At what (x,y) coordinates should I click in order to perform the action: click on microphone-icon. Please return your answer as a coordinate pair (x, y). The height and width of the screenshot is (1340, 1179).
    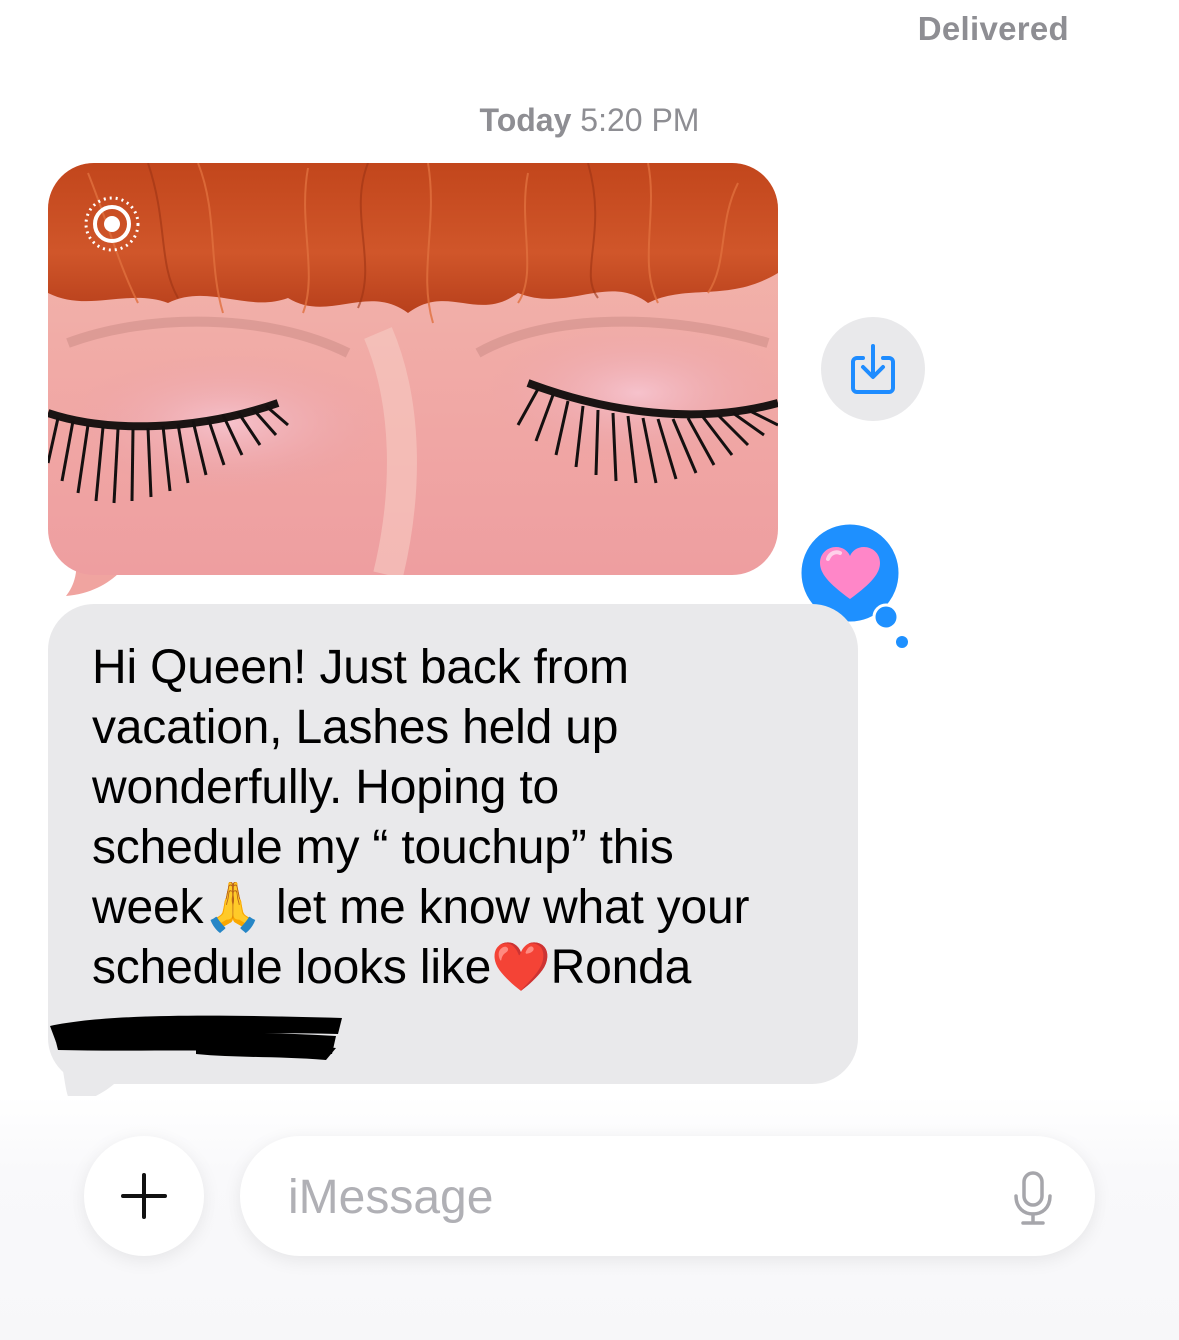
    Looking at the image, I should click on (1033, 1198).